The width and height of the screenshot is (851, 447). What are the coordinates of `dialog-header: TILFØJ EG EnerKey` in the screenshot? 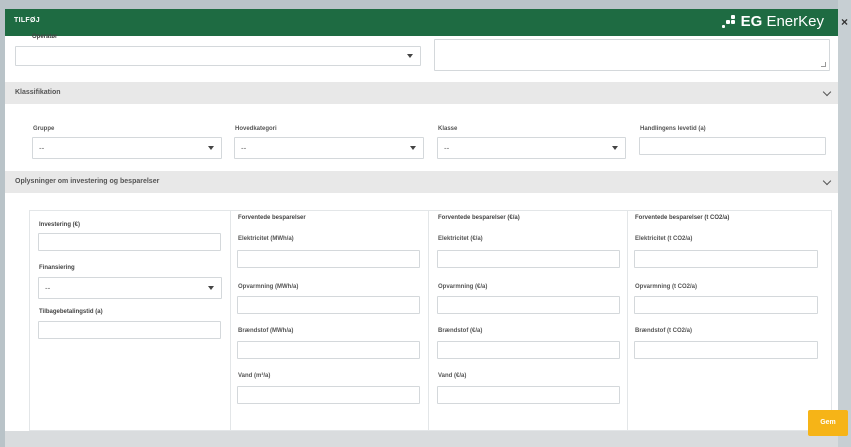 It's located at (421, 22).